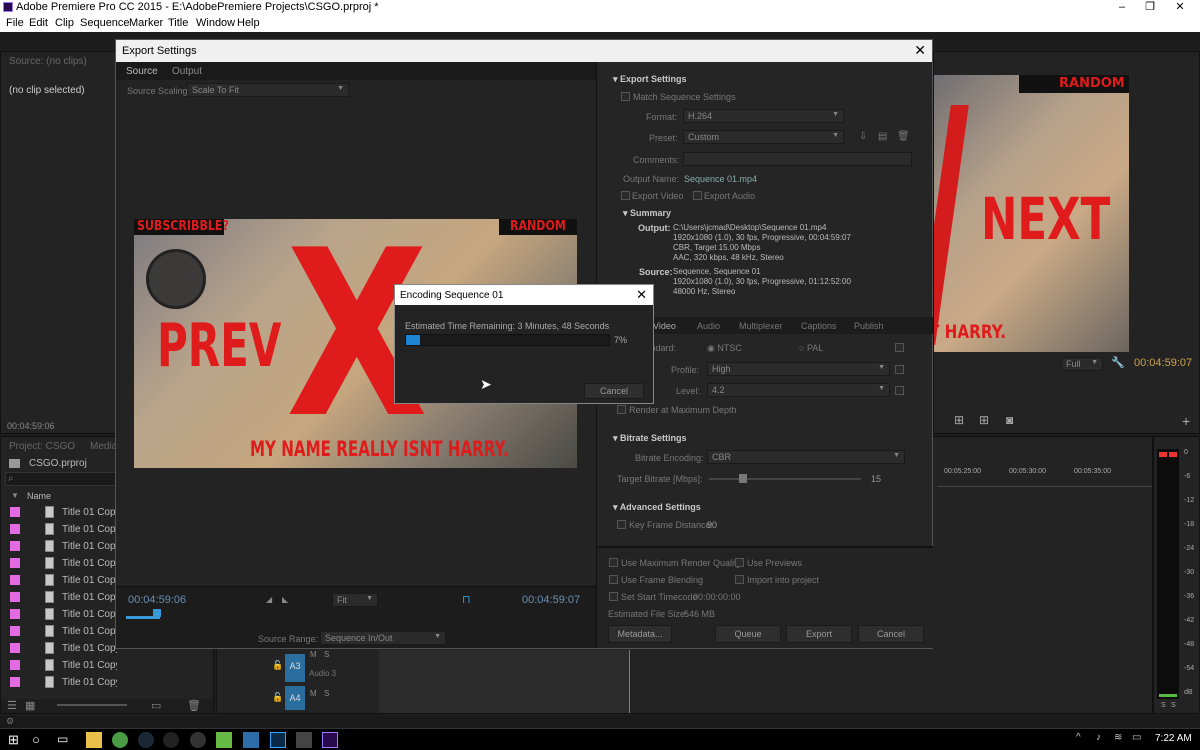  What do you see at coordinates (621, 409) in the screenshot?
I see `render-max-depth-checkbox` at bounding box center [621, 409].